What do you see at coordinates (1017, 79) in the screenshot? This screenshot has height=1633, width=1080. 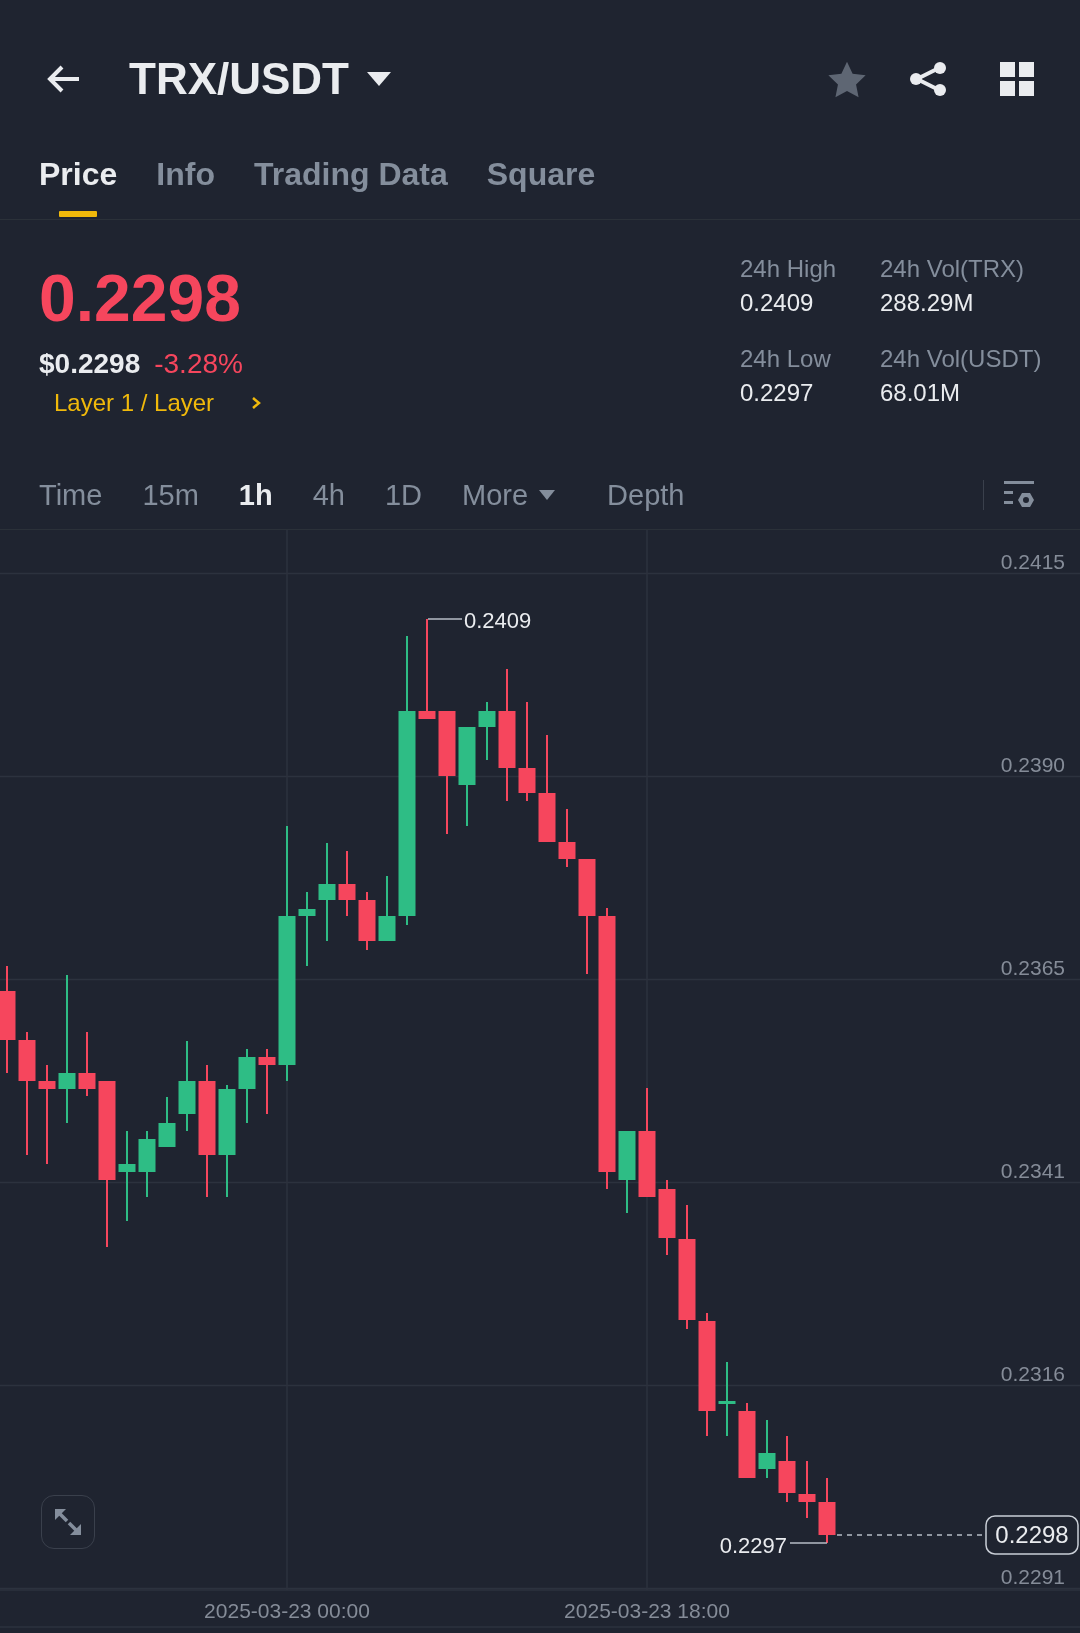 I see `grid-icon` at bounding box center [1017, 79].